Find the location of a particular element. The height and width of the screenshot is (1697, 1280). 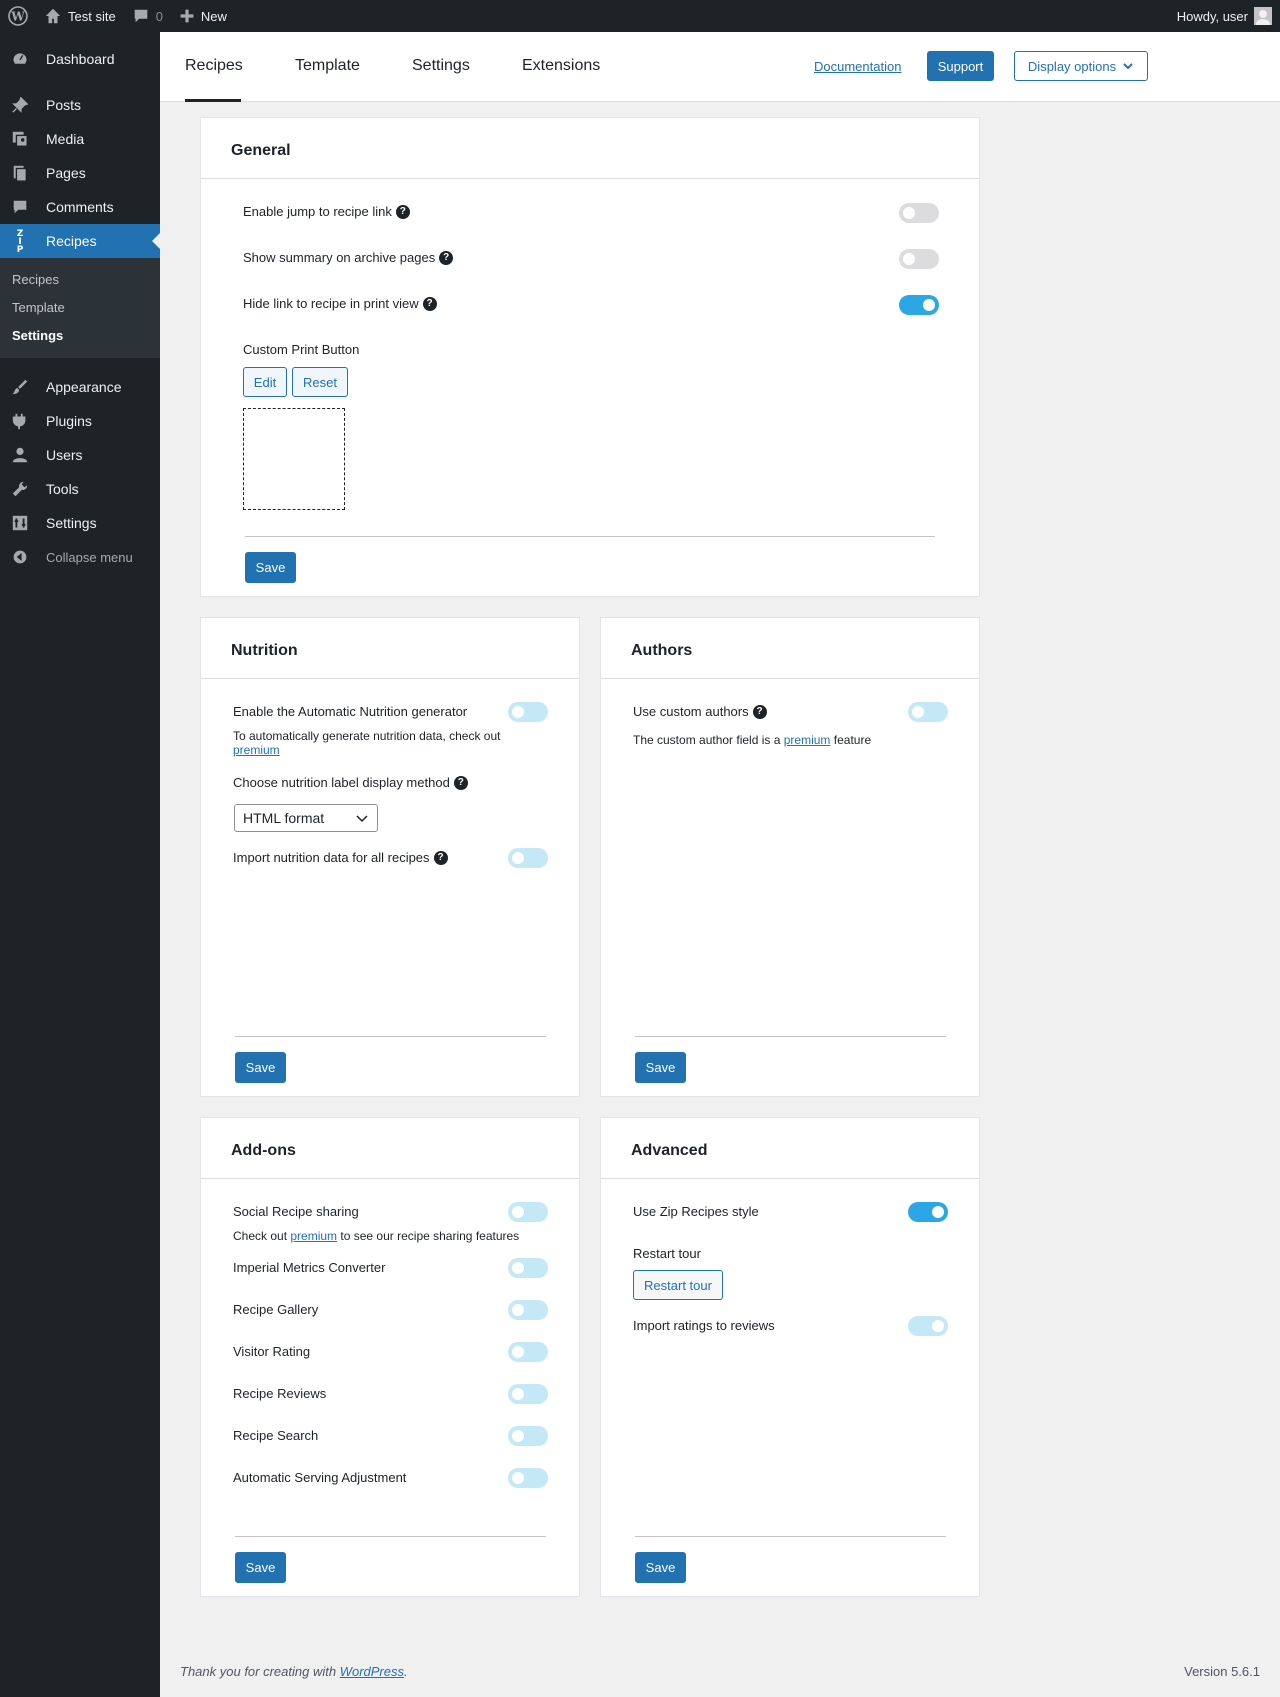

submenu-item-settings: Settings is located at coordinates (80, 336).